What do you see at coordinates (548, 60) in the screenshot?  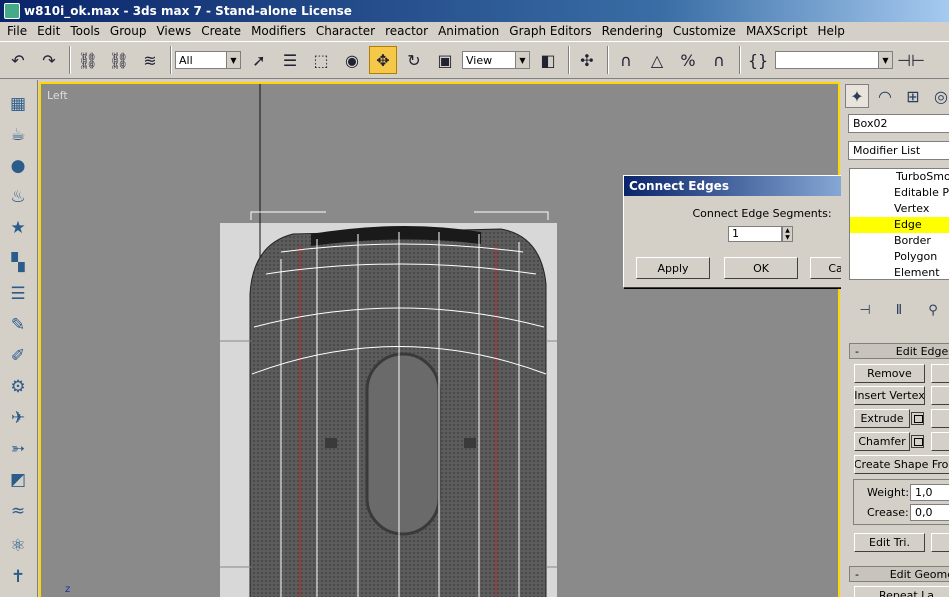 I see `pivot-center-icon: ◧` at bounding box center [548, 60].